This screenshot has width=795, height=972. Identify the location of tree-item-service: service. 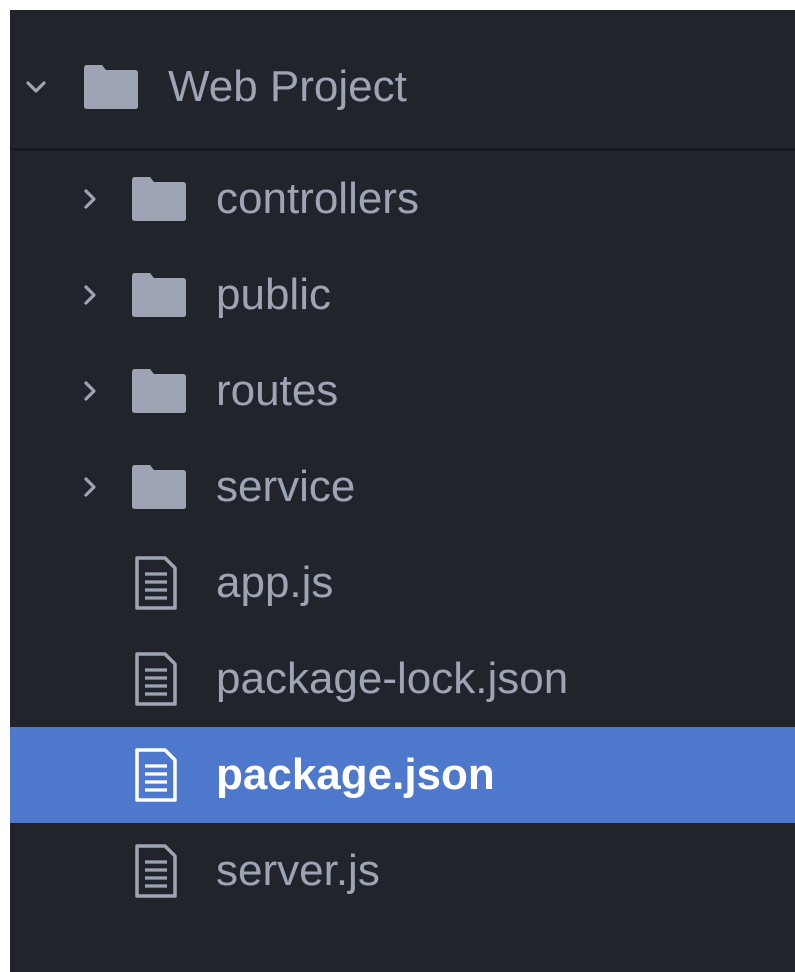
(402, 487).